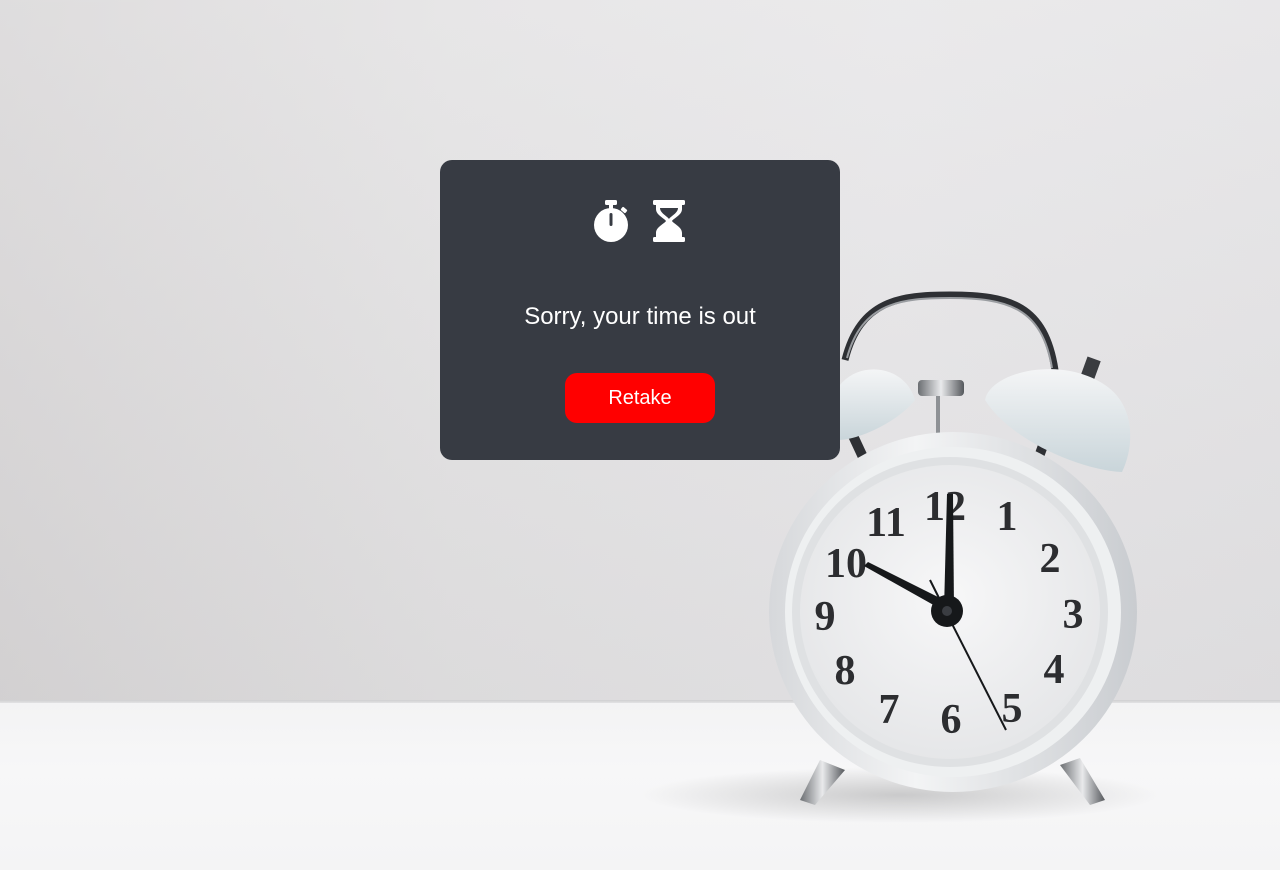  Describe the element at coordinates (889, 710) in the screenshot. I see `clock-numeral: 7` at that location.